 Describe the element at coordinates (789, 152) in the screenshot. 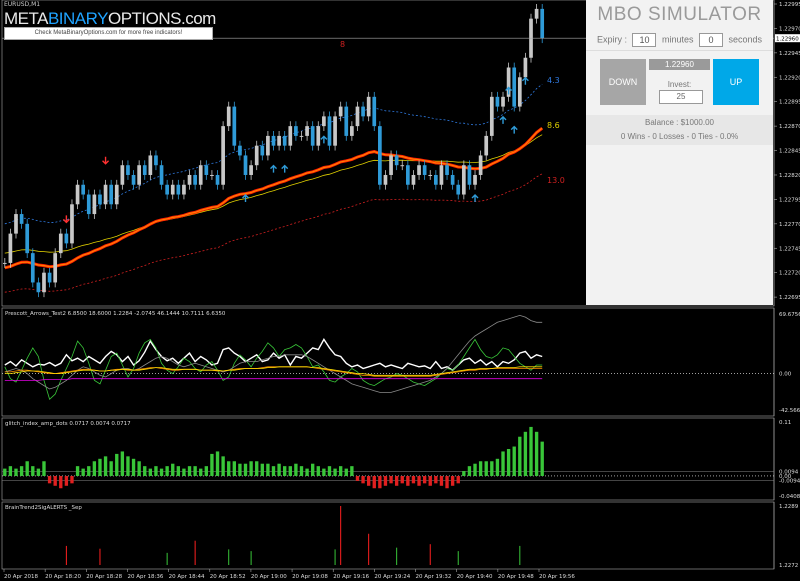

I see `y-tick-label: 1.22845` at that location.